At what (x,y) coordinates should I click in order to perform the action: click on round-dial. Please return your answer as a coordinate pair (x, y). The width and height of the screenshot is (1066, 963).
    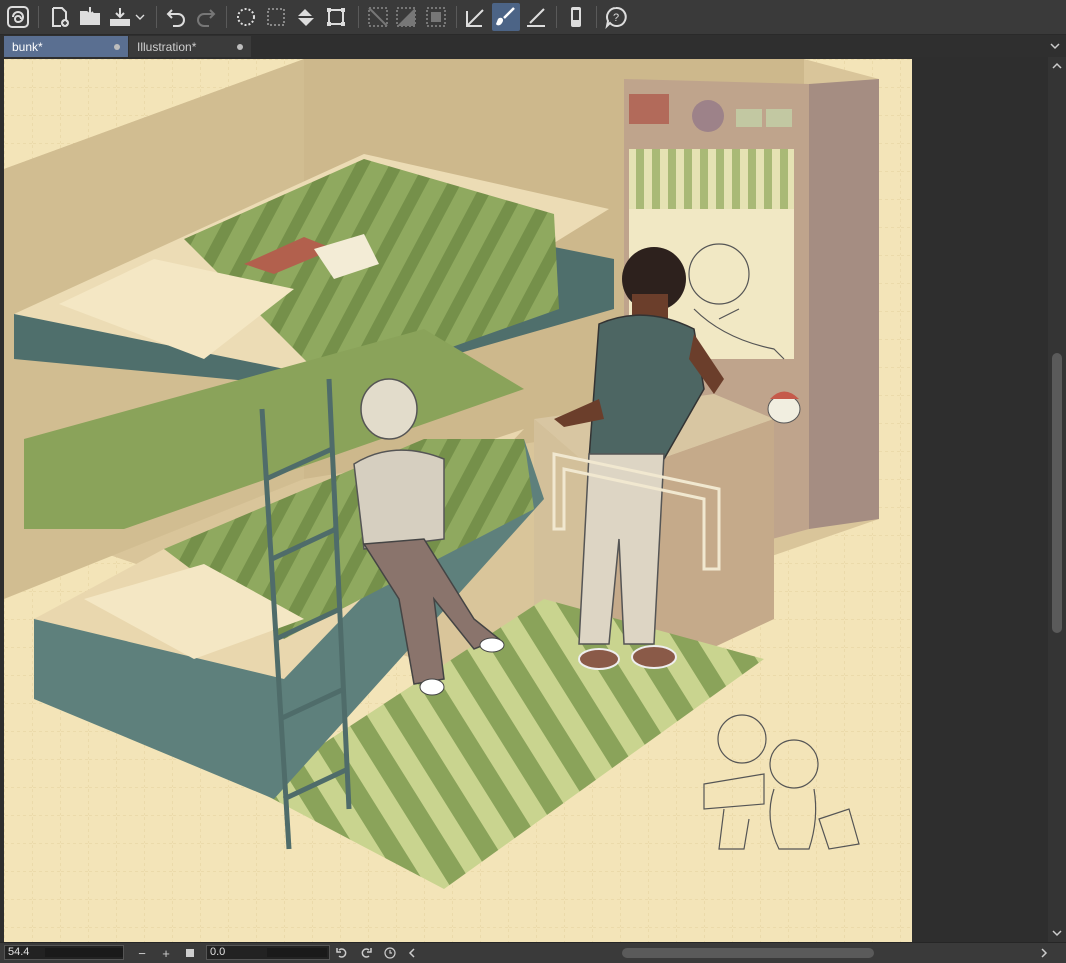
    Looking at the image, I should click on (708, 116).